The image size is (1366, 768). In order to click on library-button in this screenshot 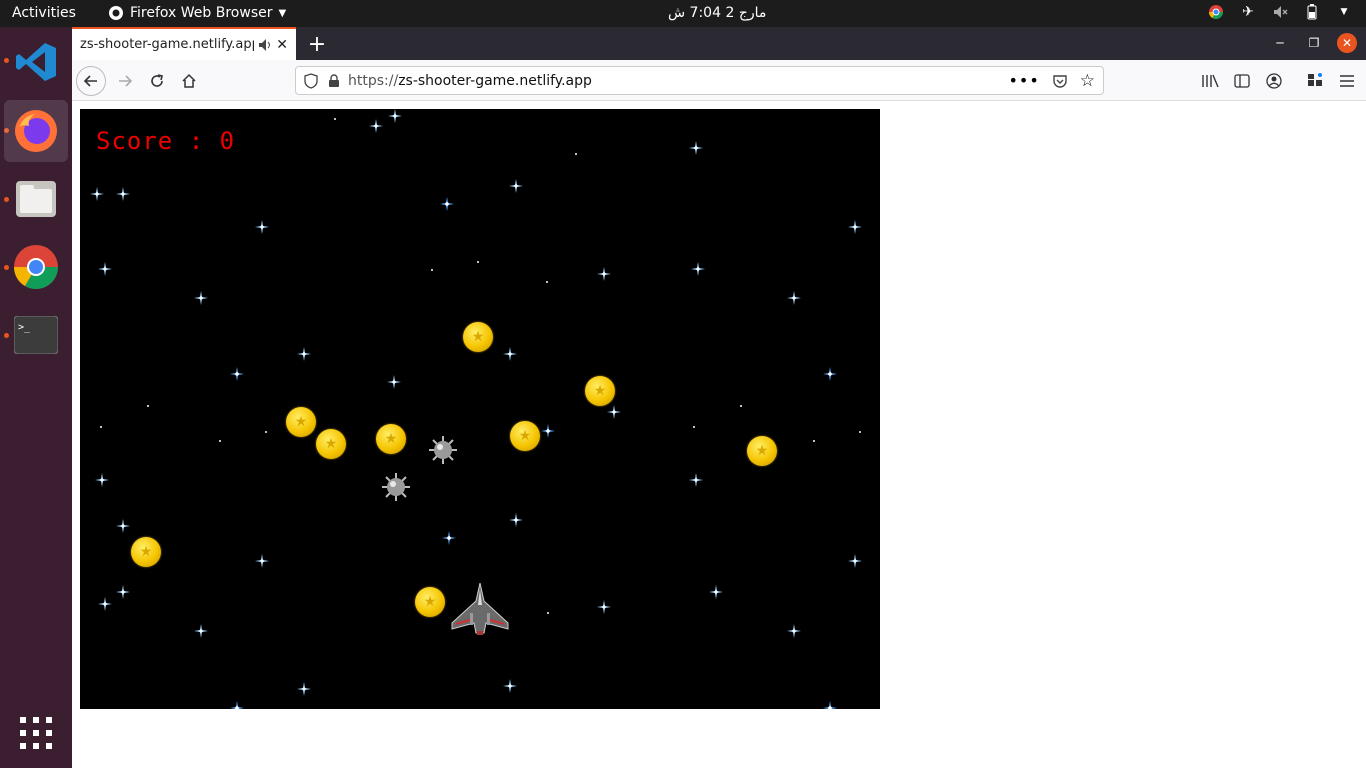, I will do `click(1210, 81)`.